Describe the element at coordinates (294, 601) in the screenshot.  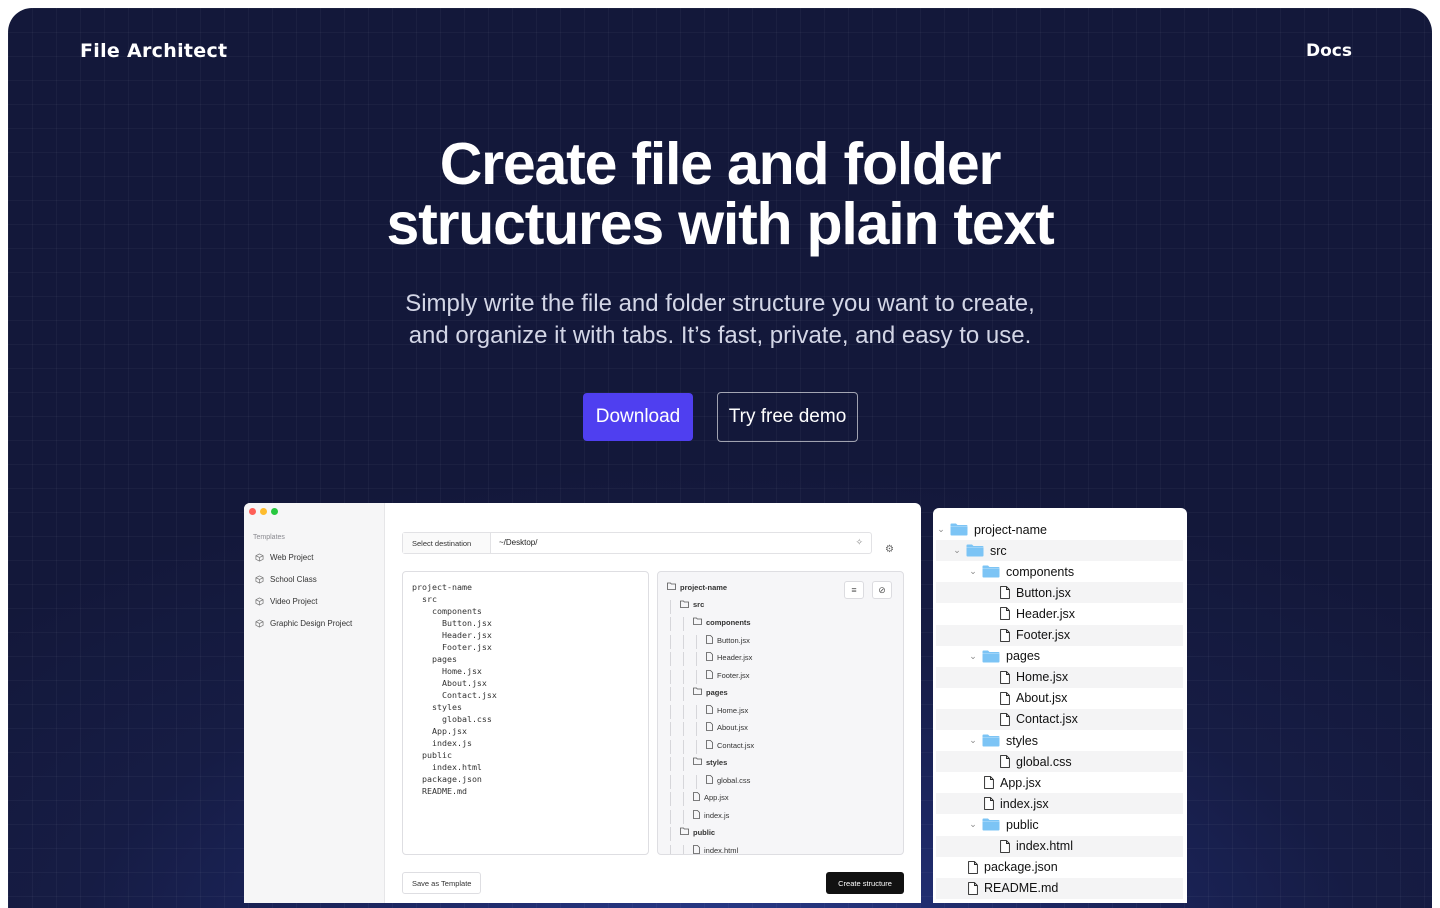
I see `template-item-label: Video Project` at that location.